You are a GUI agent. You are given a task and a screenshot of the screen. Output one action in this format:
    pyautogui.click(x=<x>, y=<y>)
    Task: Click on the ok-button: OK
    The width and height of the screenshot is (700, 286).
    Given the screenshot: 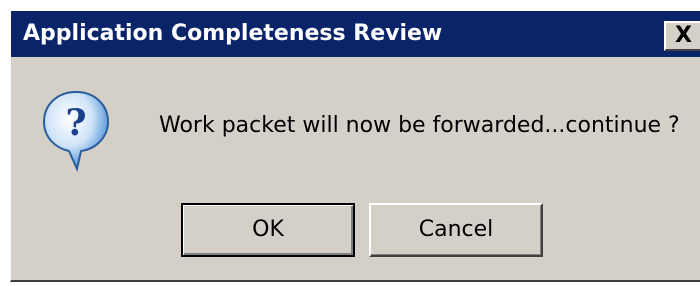 What is the action you would take?
    pyautogui.click(x=268, y=230)
    